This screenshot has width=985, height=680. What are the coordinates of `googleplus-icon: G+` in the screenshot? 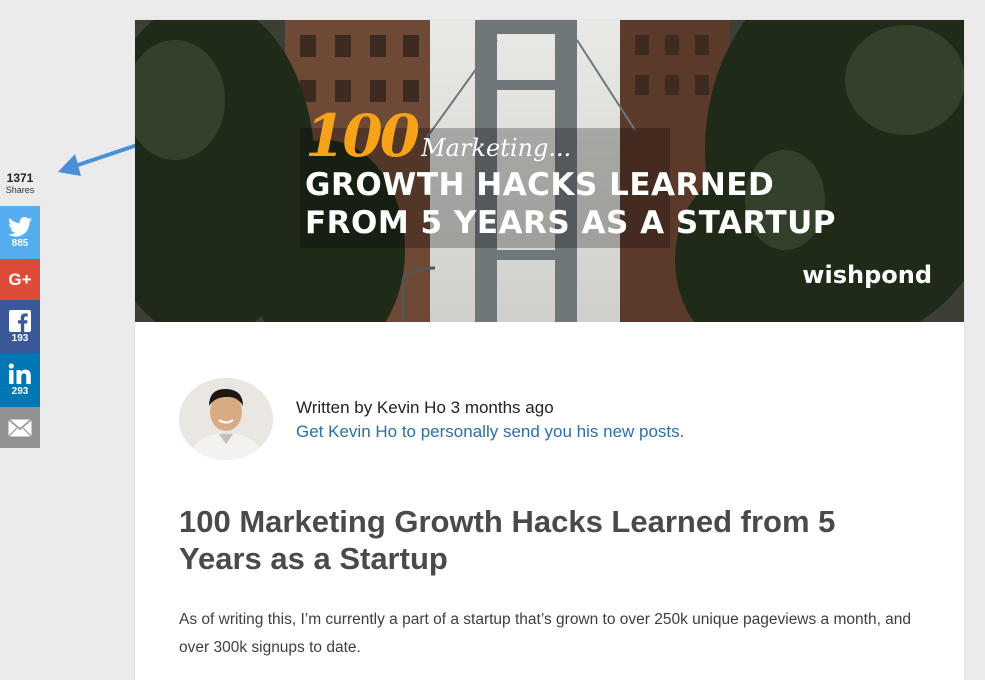 It's located at (20, 279).